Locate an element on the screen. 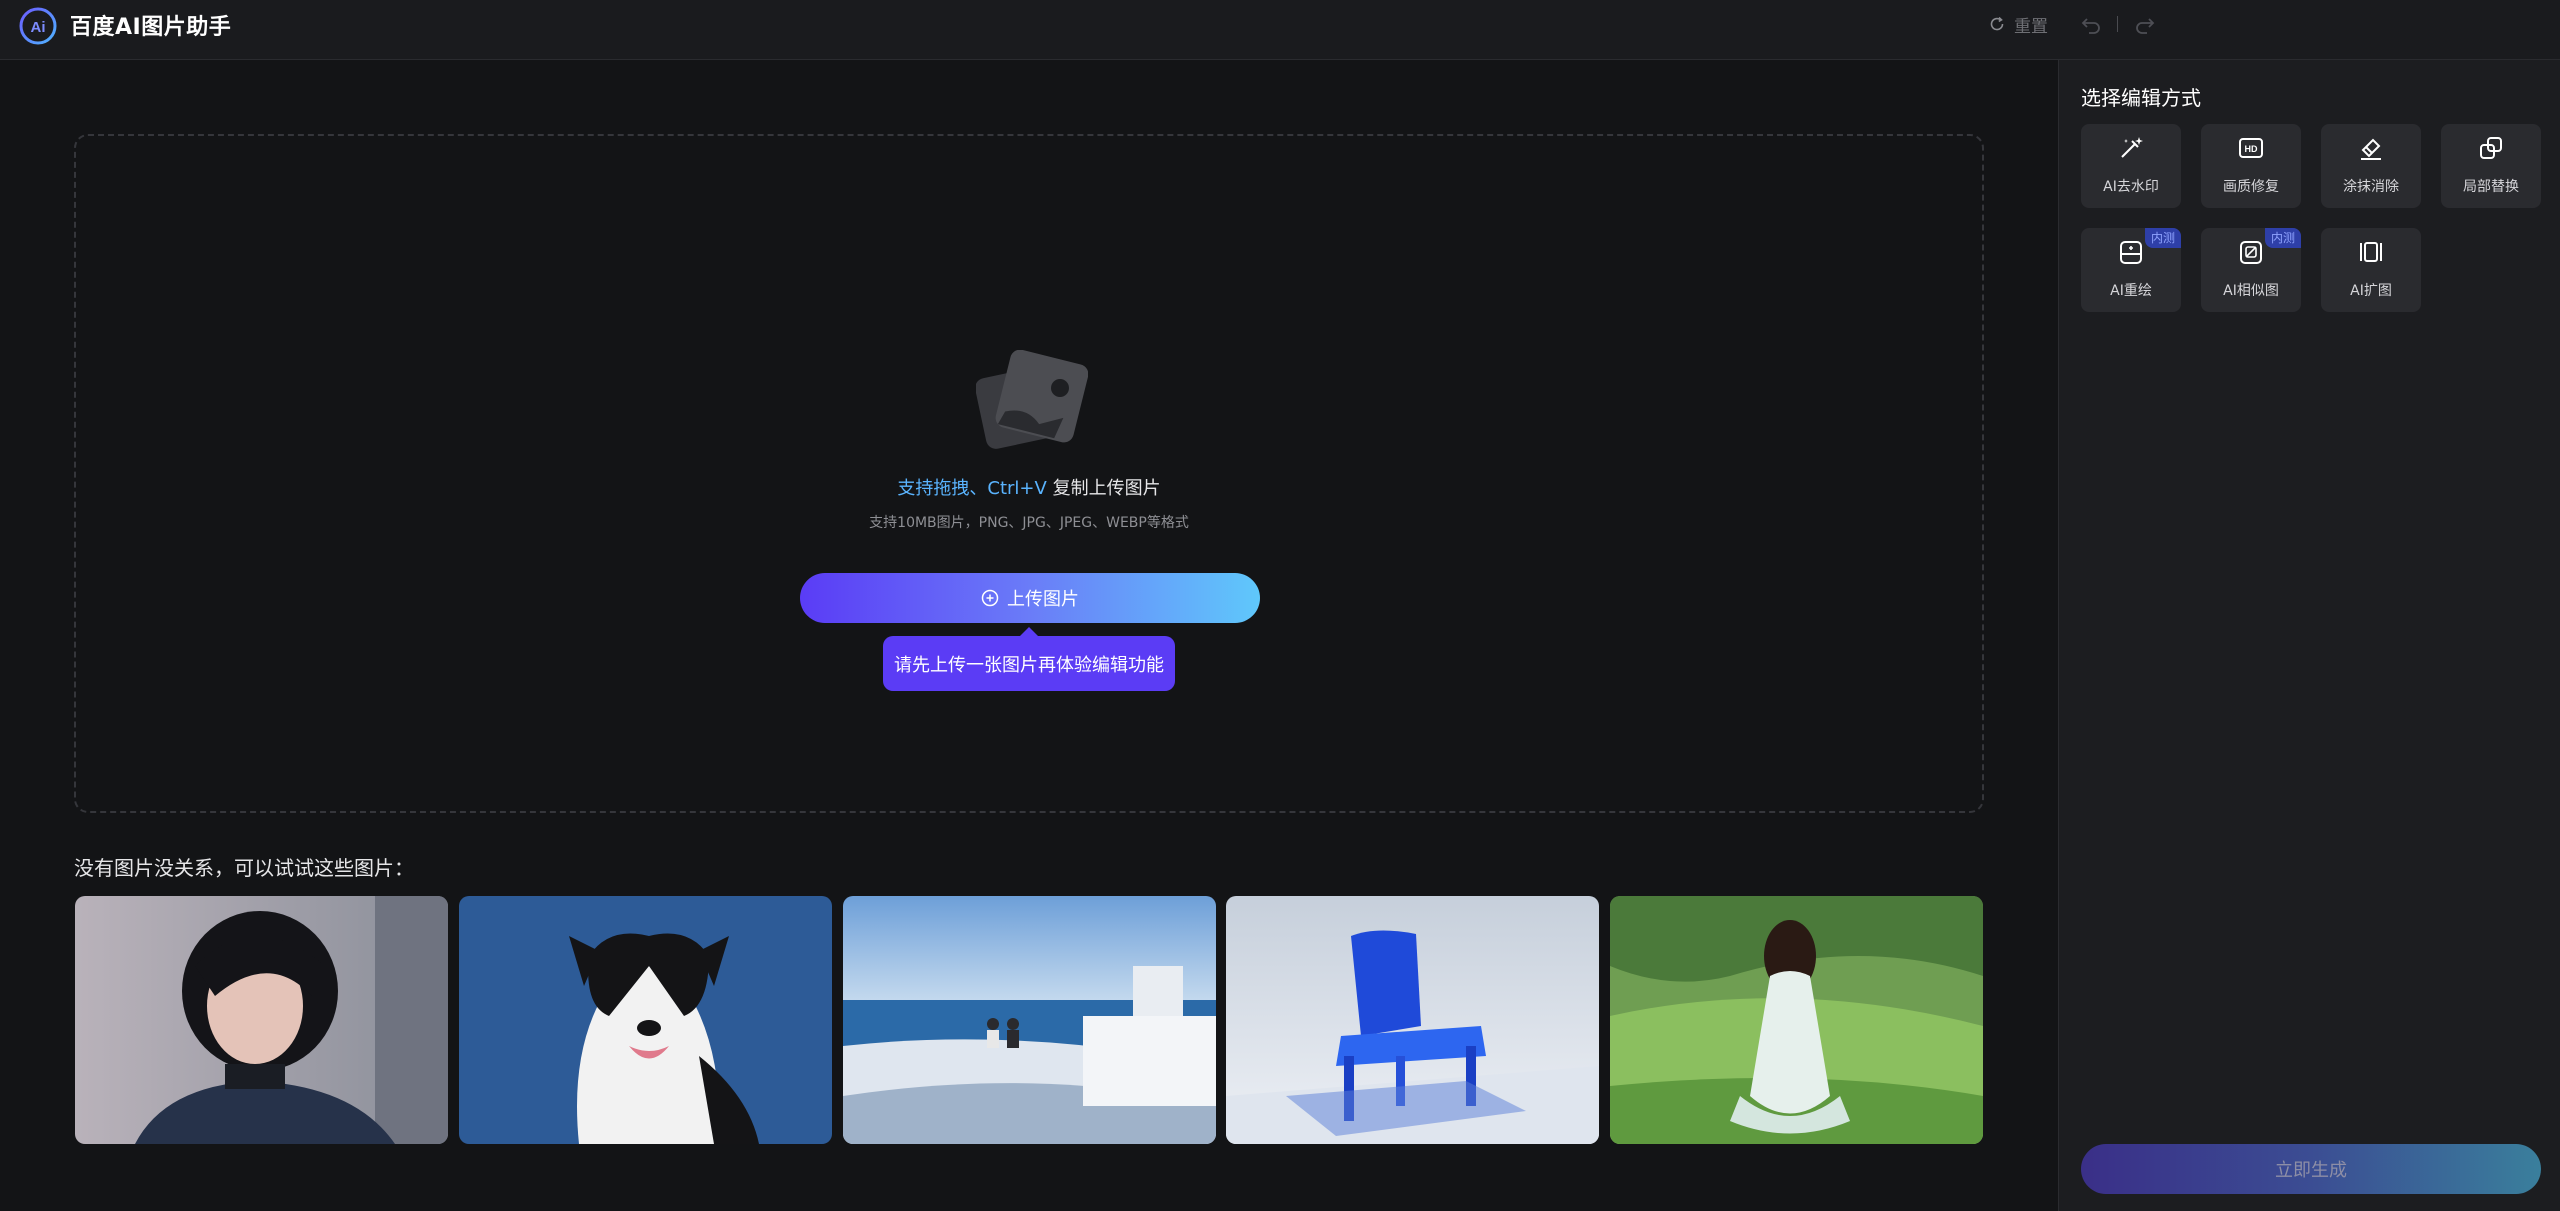 This screenshot has height=1211, width=2560. toolbar-divider is located at coordinates (2117, 24).